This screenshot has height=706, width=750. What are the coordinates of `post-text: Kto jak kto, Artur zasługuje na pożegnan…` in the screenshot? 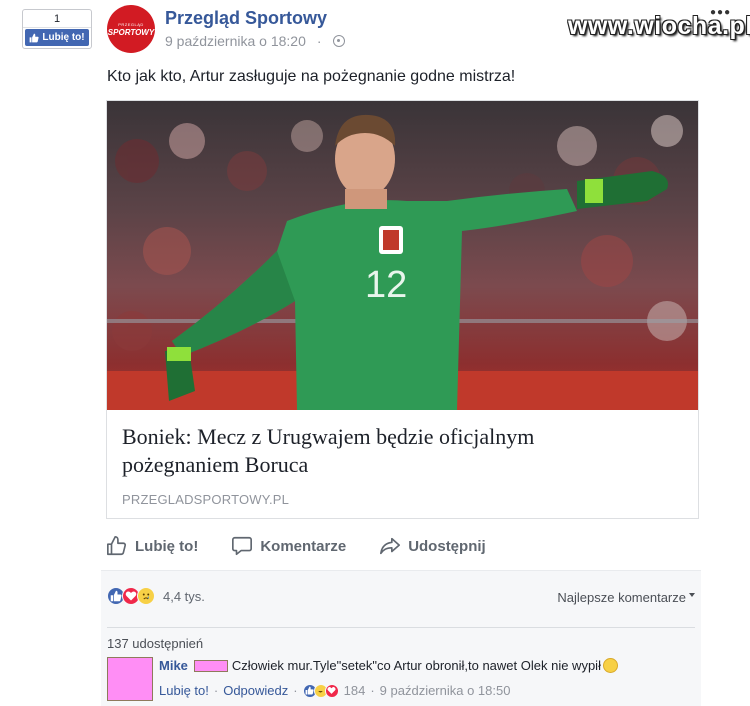 It's located at (311, 76).